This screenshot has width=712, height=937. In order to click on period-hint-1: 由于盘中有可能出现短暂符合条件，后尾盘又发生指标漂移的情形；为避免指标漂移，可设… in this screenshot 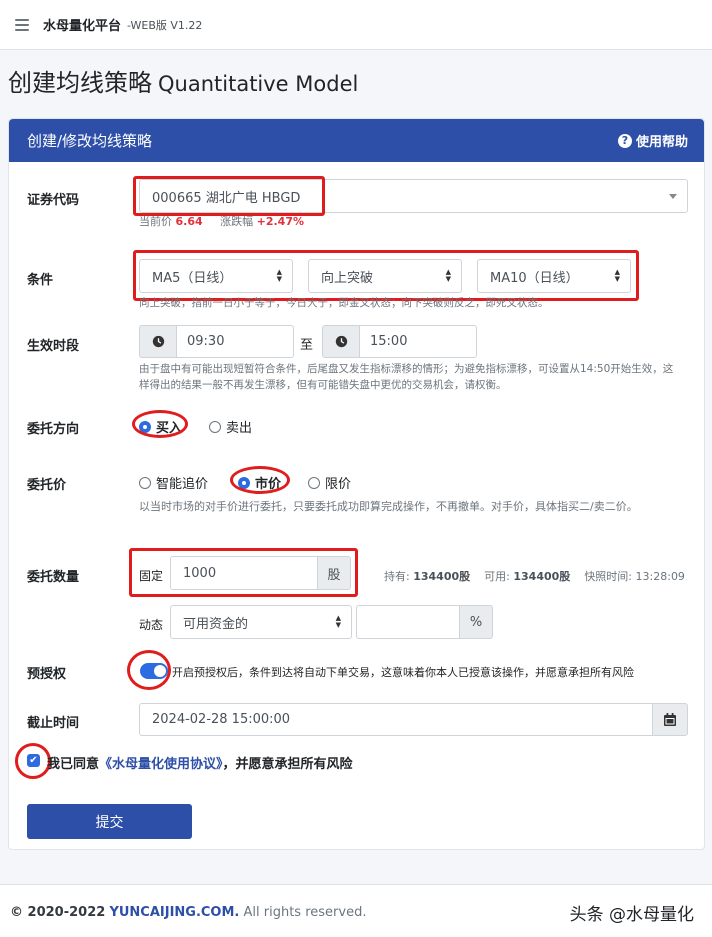, I will do `click(406, 369)`.